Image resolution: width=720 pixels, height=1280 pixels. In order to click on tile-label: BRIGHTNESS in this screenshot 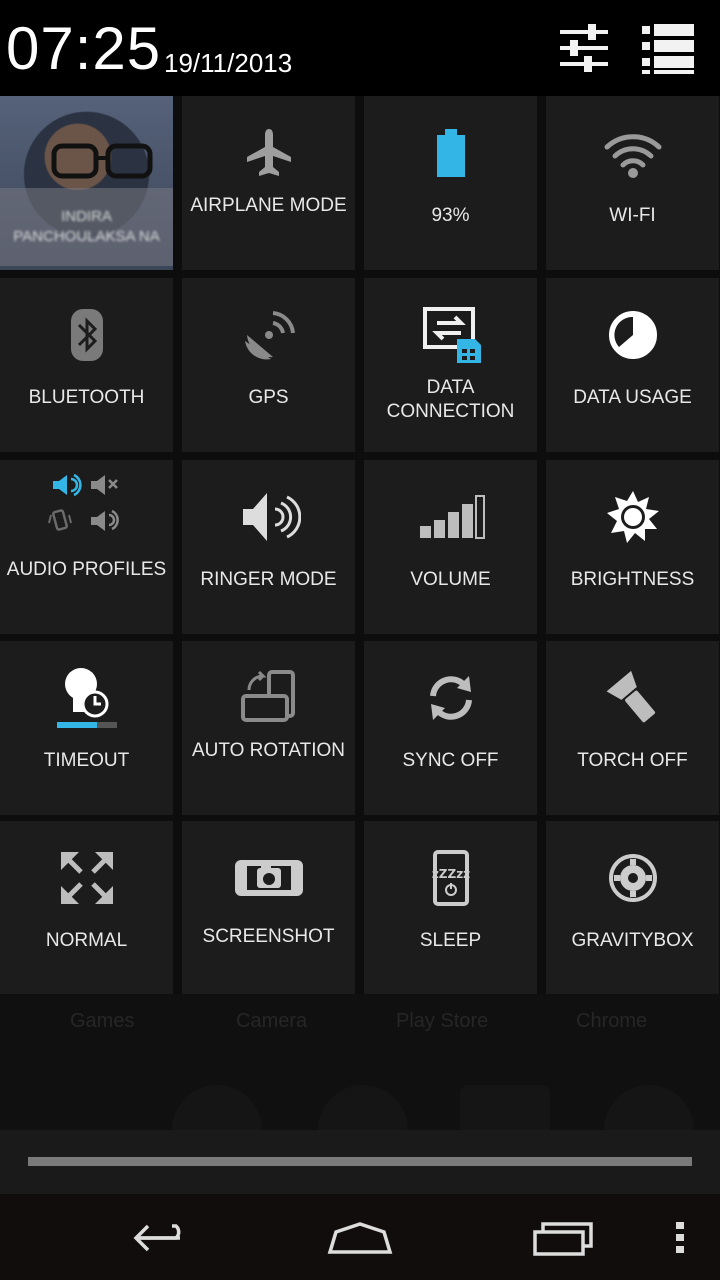, I will do `click(632, 579)`.